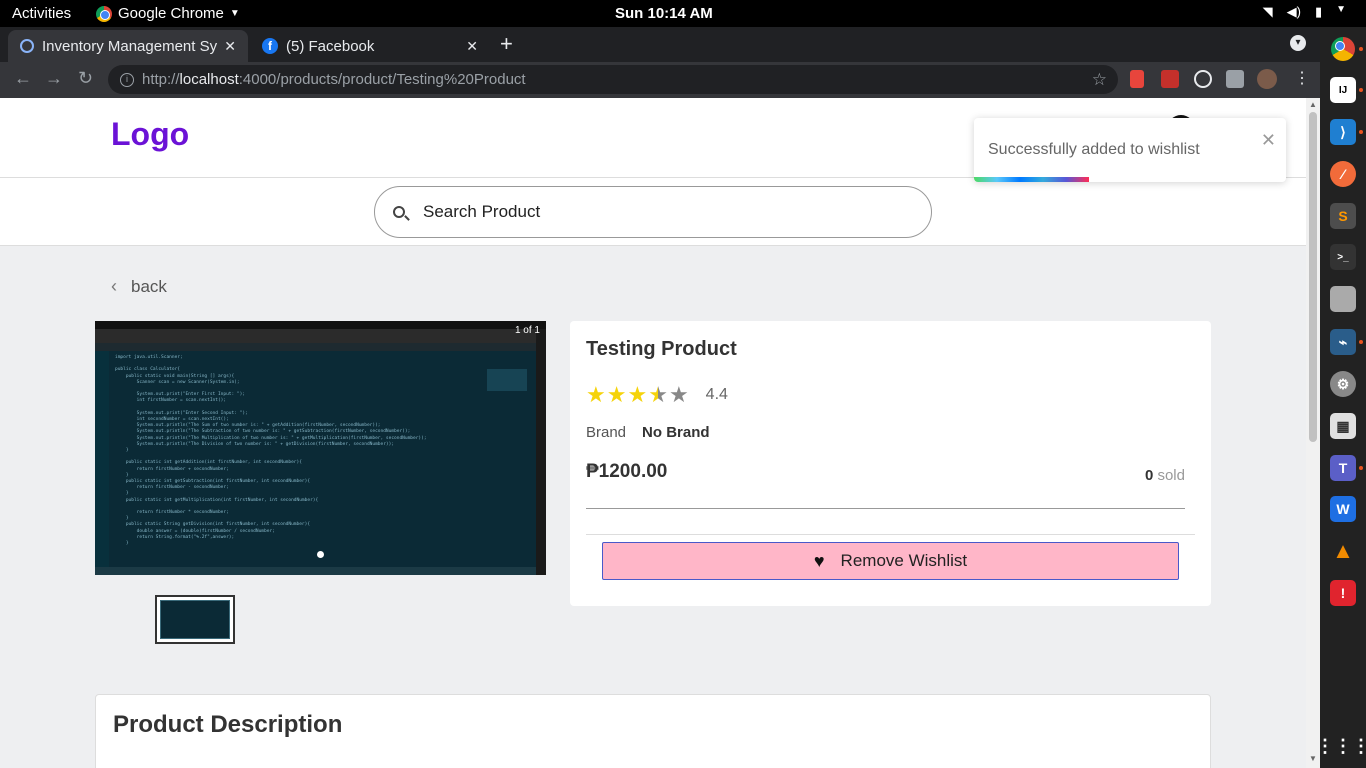 This screenshot has width=1366, height=768. What do you see at coordinates (1094, 149) in the screenshot?
I see `toast-message: Successfully added to wishlist` at bounding box center [1094, 149].